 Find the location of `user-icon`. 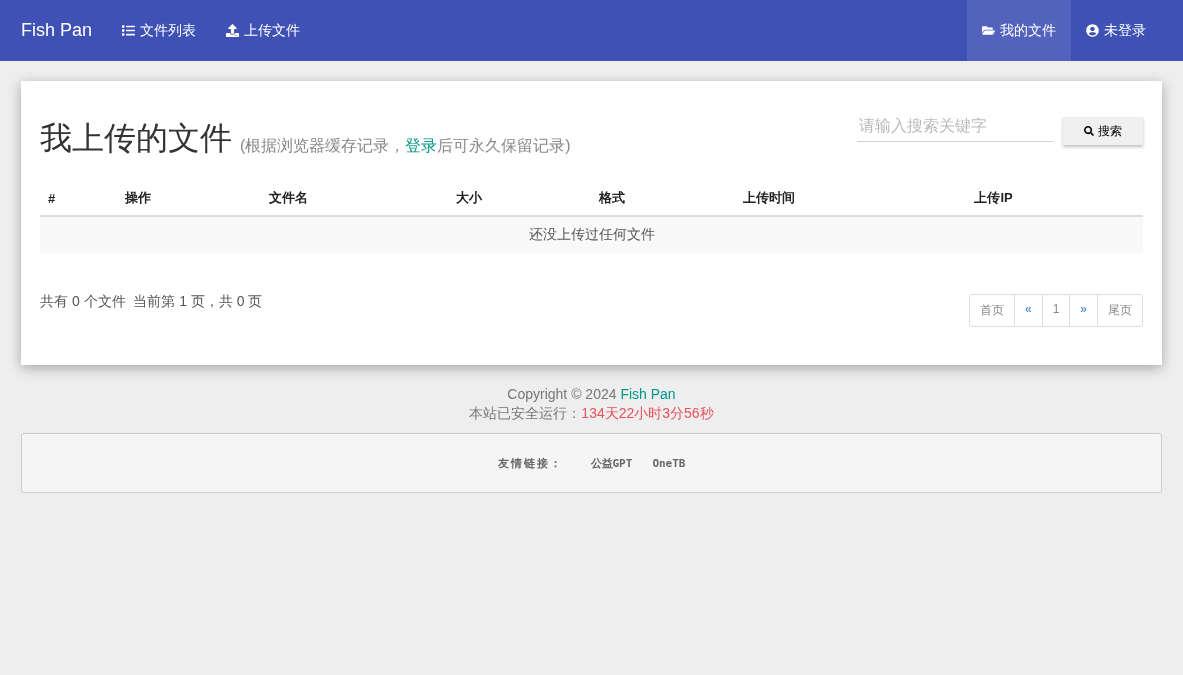

user-icon is located at coordinates (1092, 30).